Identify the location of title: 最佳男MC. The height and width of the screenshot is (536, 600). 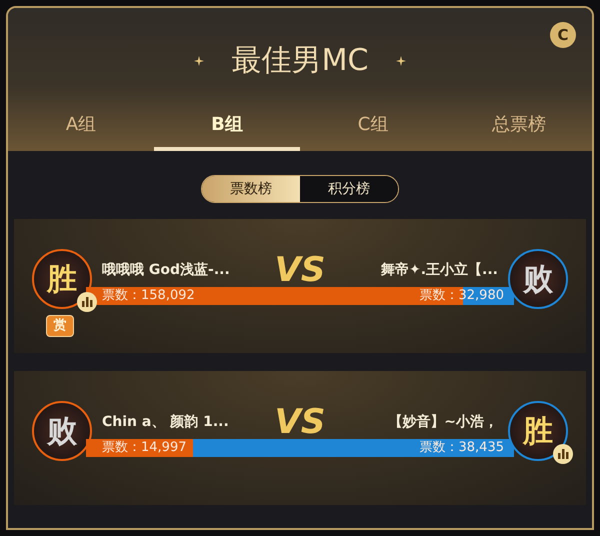
(300, 61).